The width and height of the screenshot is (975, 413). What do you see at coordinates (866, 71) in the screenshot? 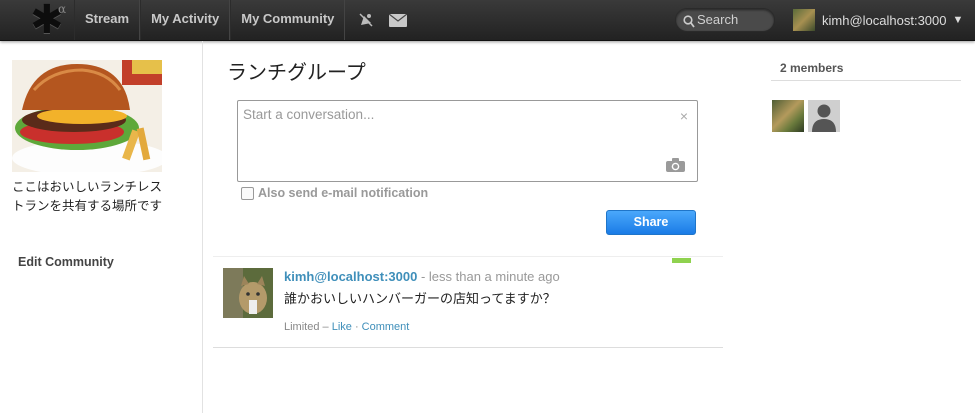
I see `members-count-heading: 2 members` at bounding box center [866, 71].